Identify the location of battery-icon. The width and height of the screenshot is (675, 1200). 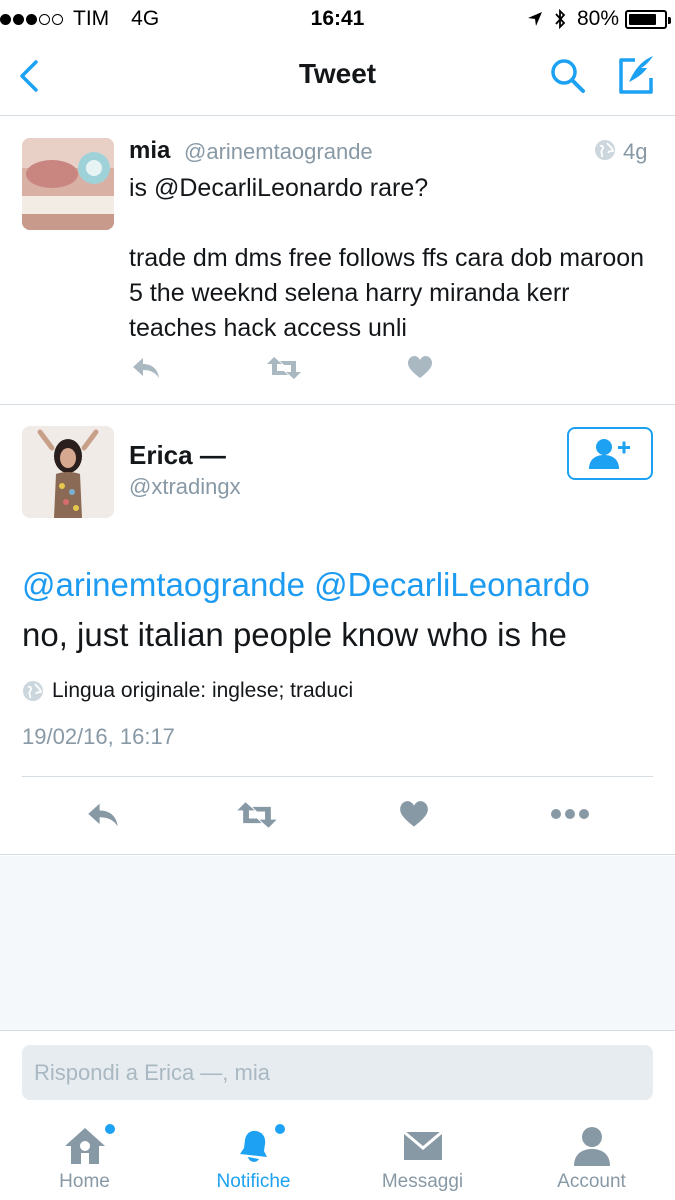
(648, 19).